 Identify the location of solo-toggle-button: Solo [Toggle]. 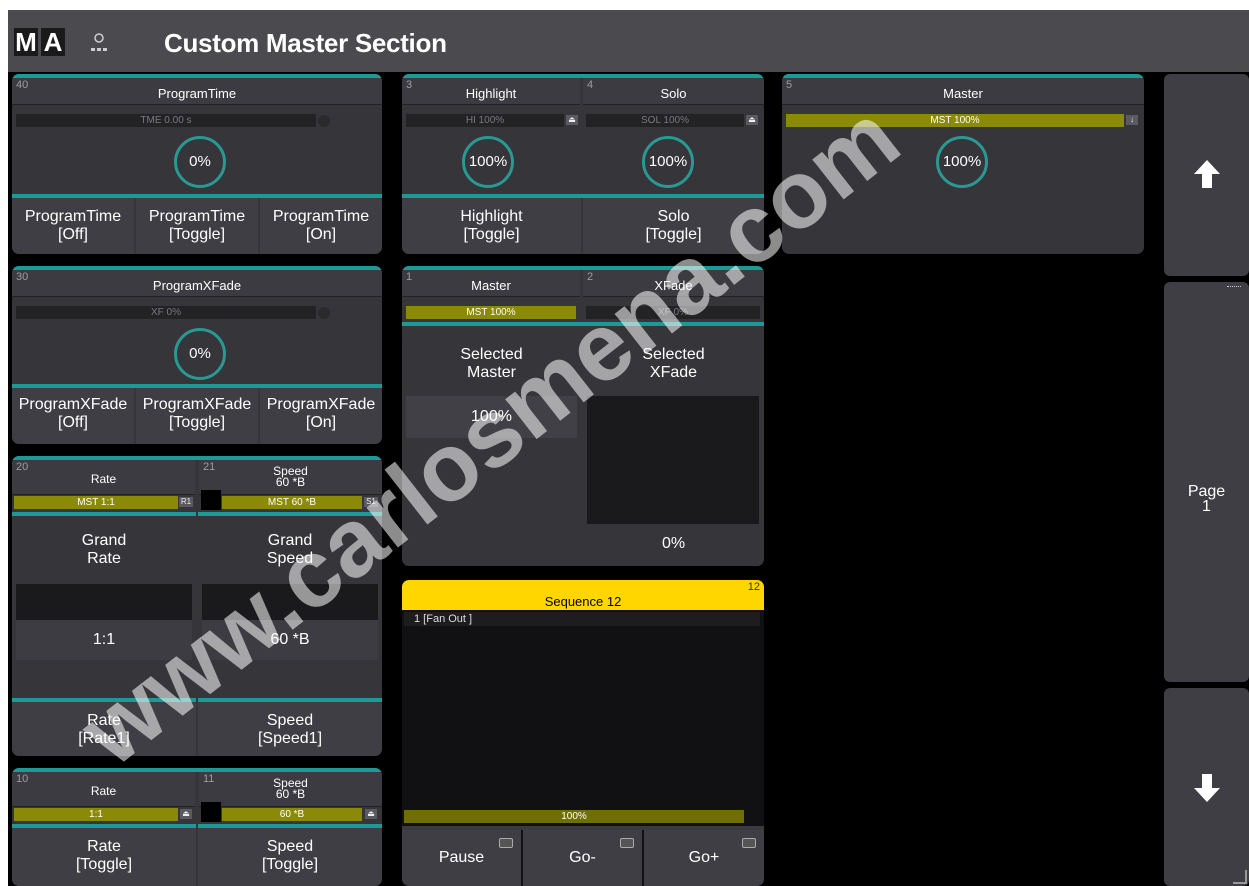
(673, 226).